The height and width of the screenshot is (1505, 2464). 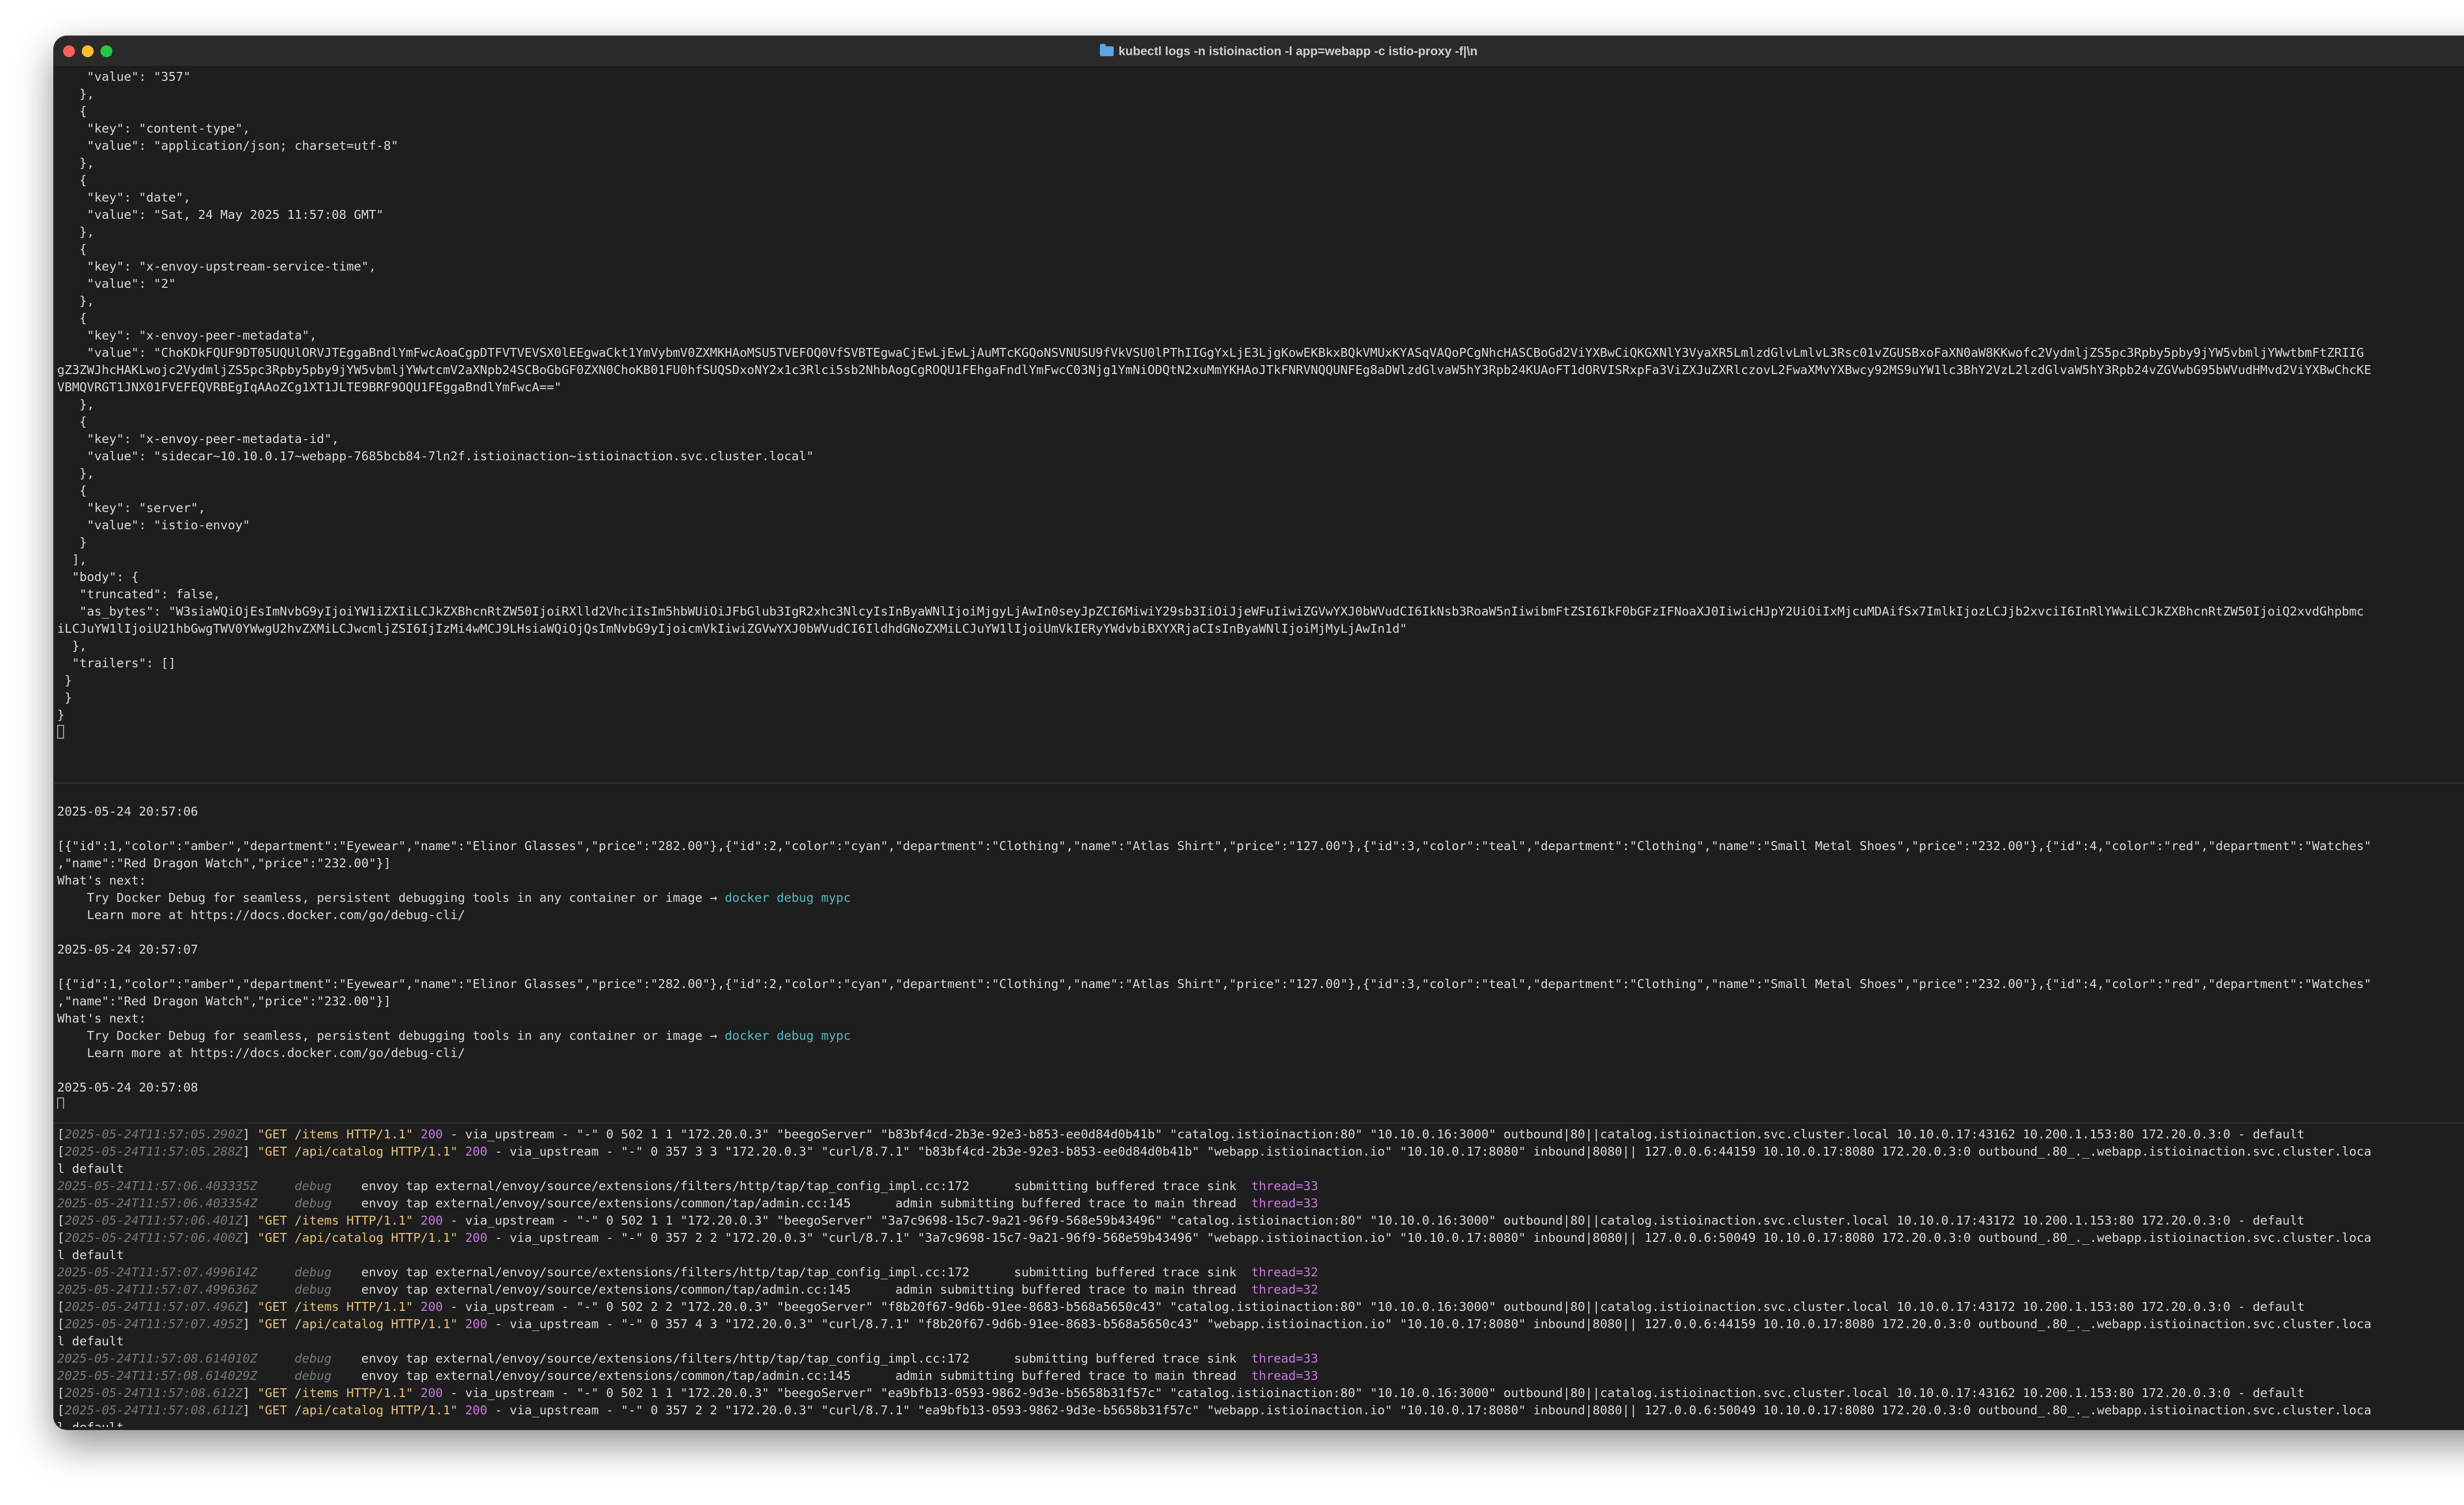 What do you see at coordinates (60, 1103) in the screenshot?
I see `inactive-cursor` at bounding box center [60, 1103].